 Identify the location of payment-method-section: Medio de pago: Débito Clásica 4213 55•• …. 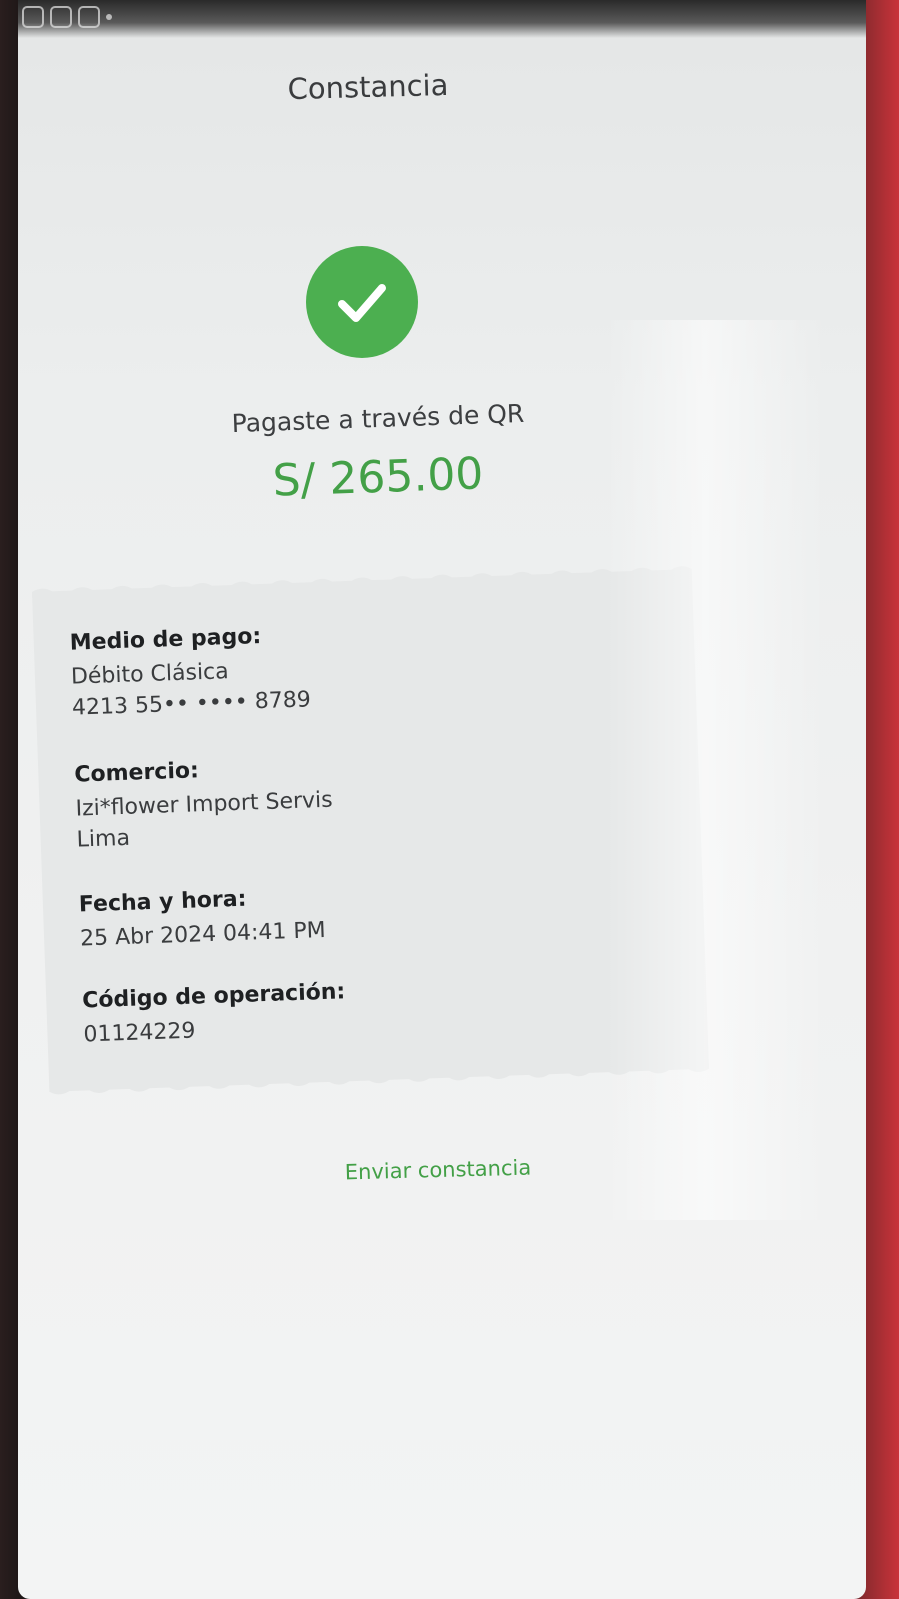
(190, 672).